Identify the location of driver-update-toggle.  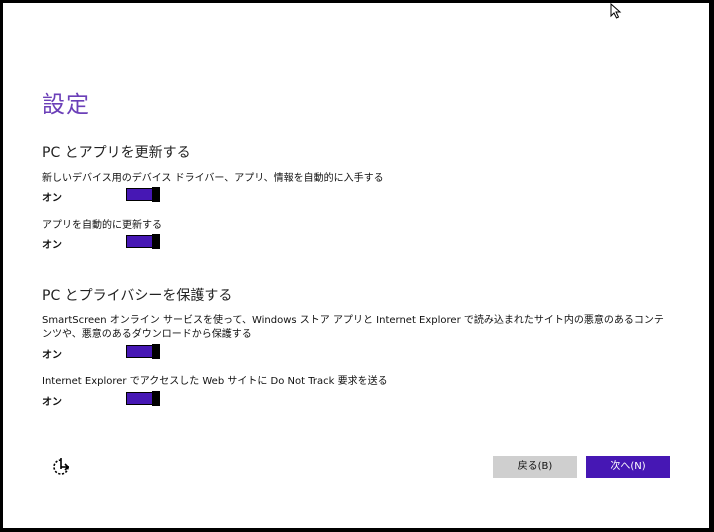
(143, 194).